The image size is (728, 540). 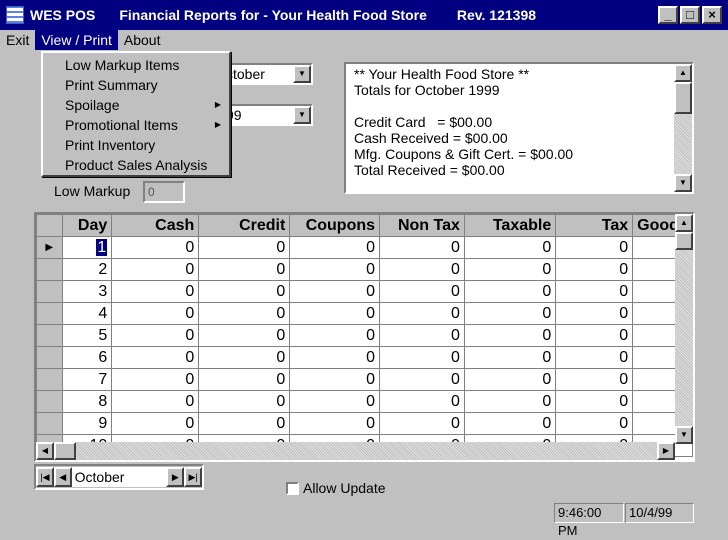 What do you see at coordinates (510, 225) in the screenshot?
I see `col-header-taxable: Taxable` at bounding box center [510, 225].